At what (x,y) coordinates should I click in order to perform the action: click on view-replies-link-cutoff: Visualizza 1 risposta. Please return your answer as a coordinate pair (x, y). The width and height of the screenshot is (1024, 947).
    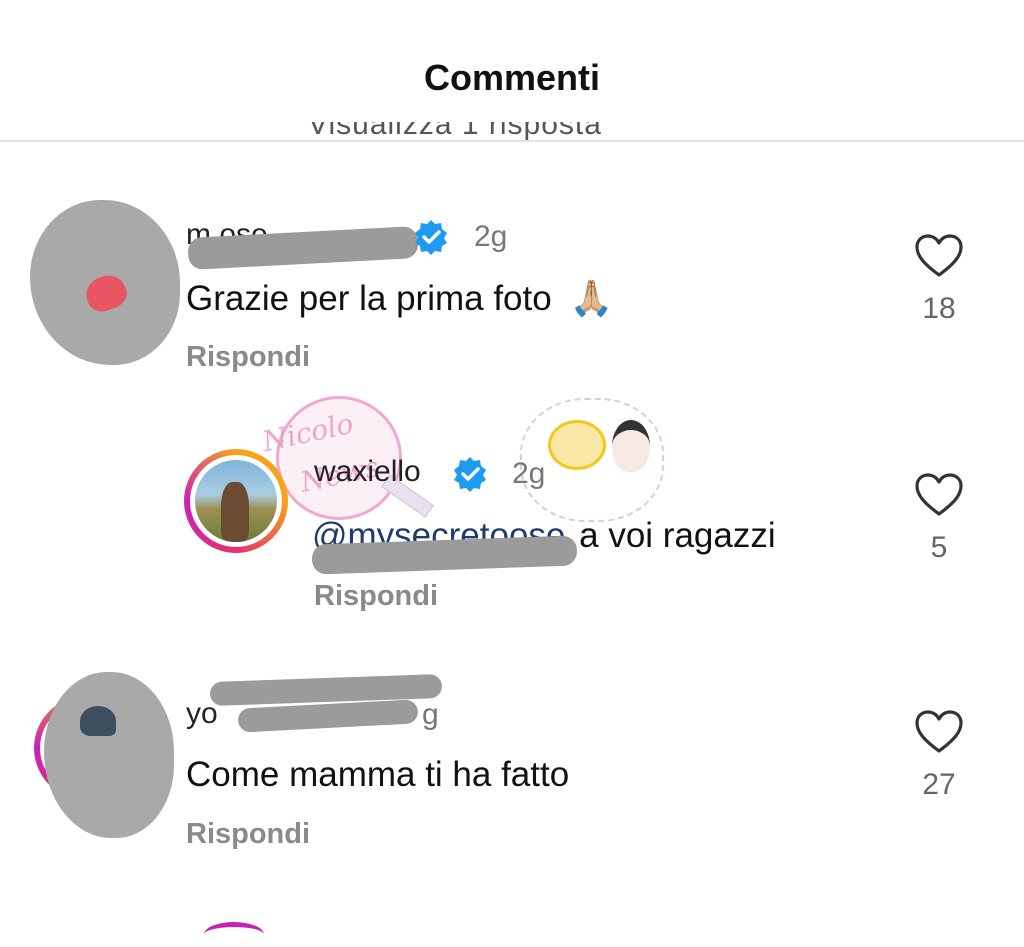
    Looking at the image, I should click on (465, 132).